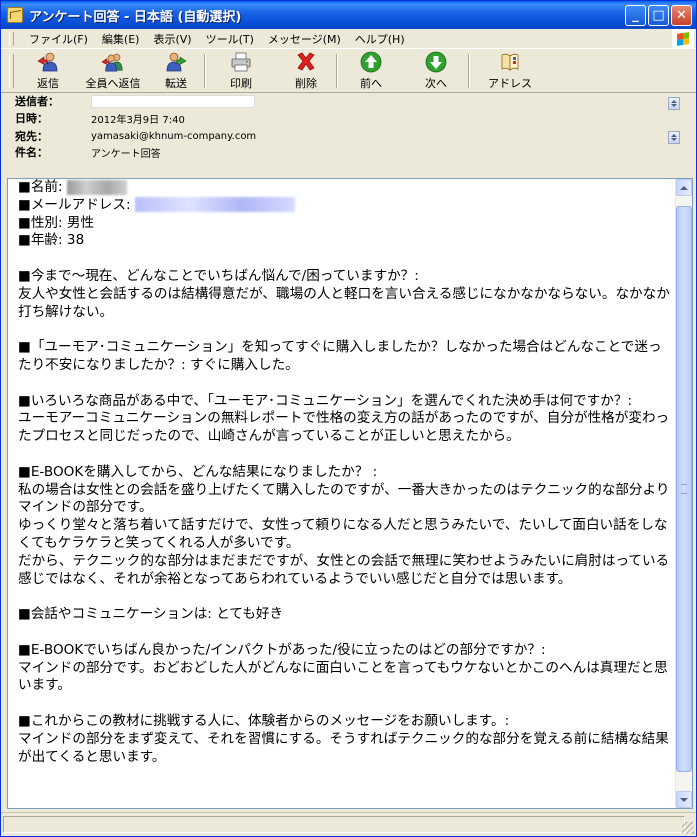 This screenshot has width=697, height=837. I want to click on resize-grip-icon, so click(688, 828).